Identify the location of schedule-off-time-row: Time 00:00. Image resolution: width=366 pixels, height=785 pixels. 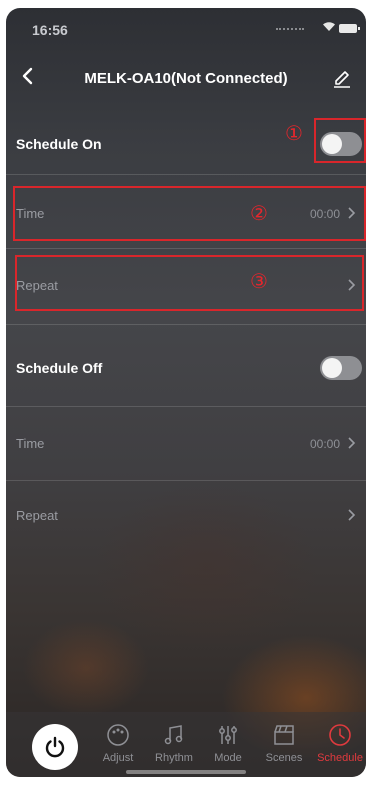
(186, 443).